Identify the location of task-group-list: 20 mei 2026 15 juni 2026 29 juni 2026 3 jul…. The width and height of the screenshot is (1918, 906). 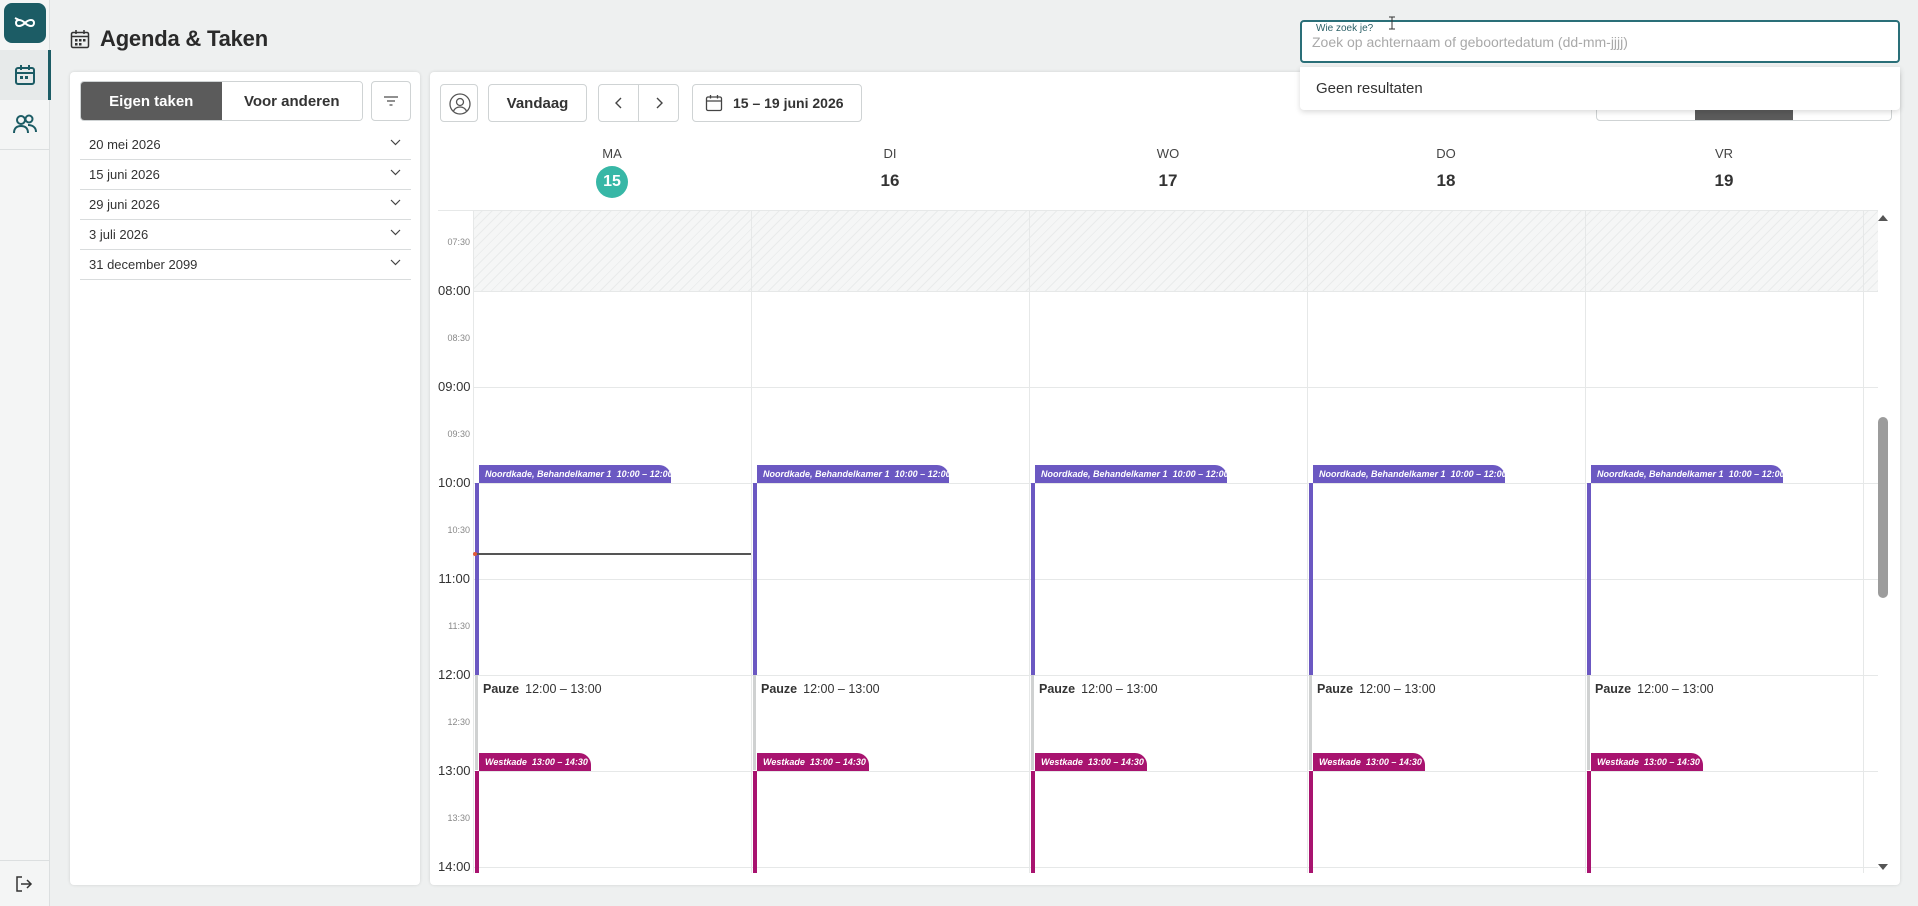
(245, 205).